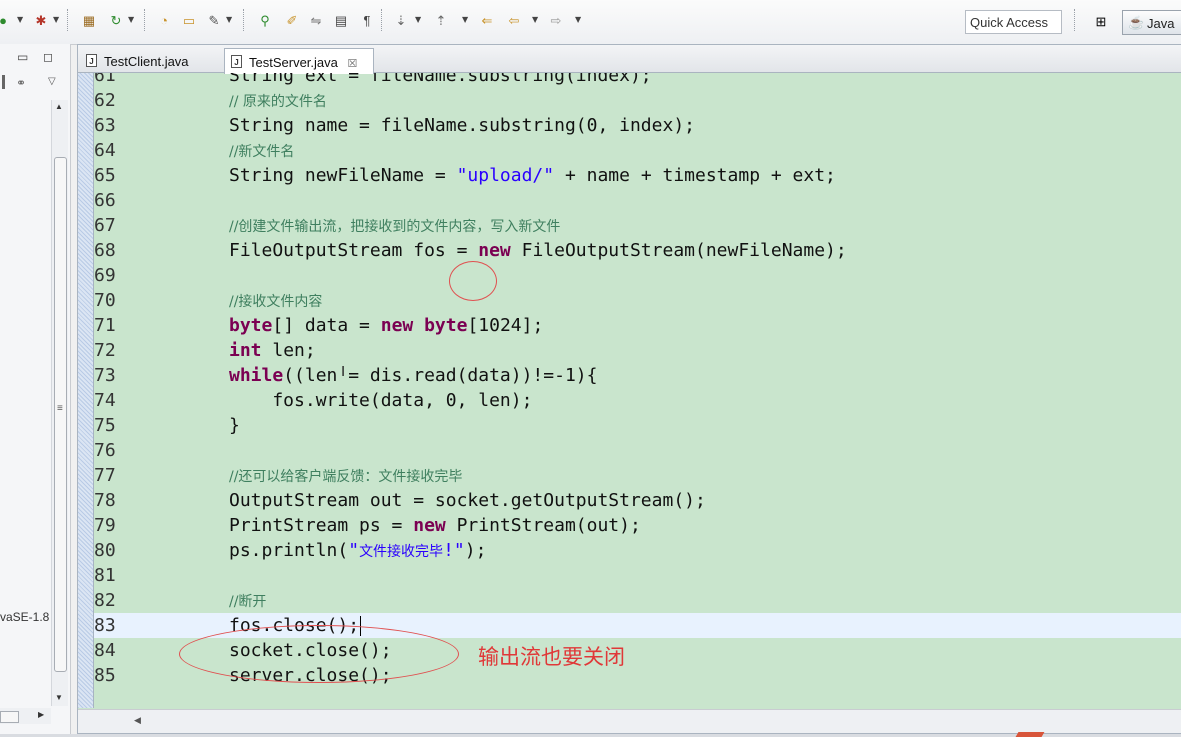 Image resolution: width=1181 pixels, height=737 pixels. Describe the element at coordinates (395, 227) in the screenshot. I see `comment-text: //创建文件输出流，把接收到的文件内容，写入新文件` at that location.